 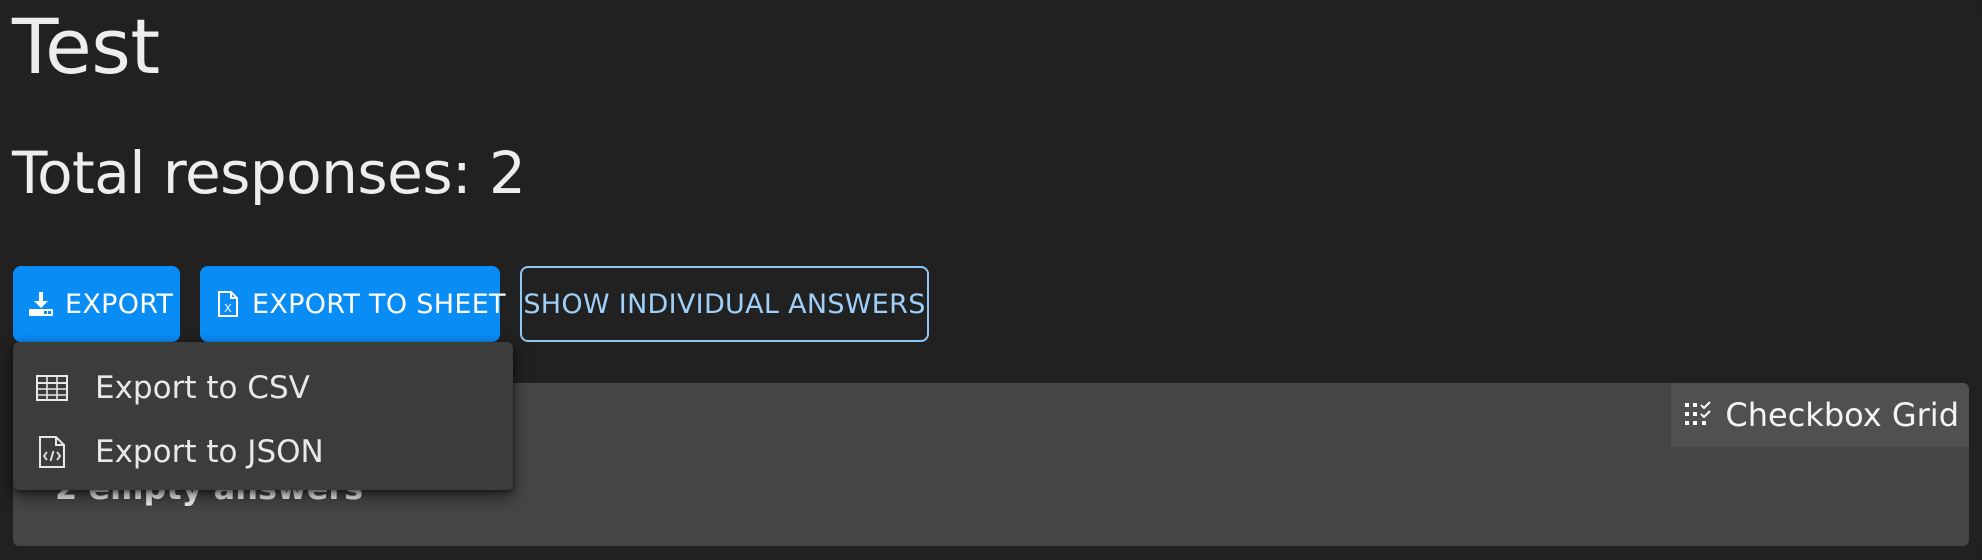 I want to click on question-type-badge: Checkbox Grid, so click(x=1820, y=415).